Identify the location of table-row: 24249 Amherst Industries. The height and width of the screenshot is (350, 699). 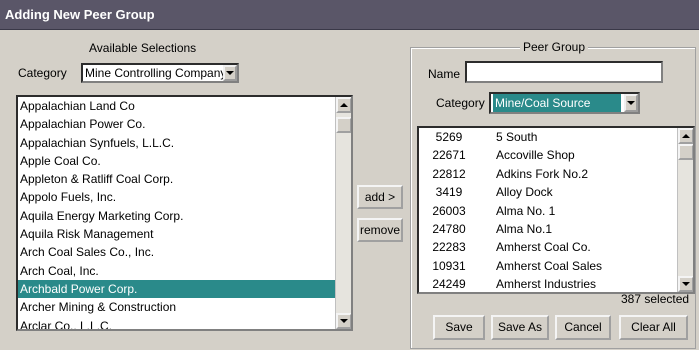
(548, 283).